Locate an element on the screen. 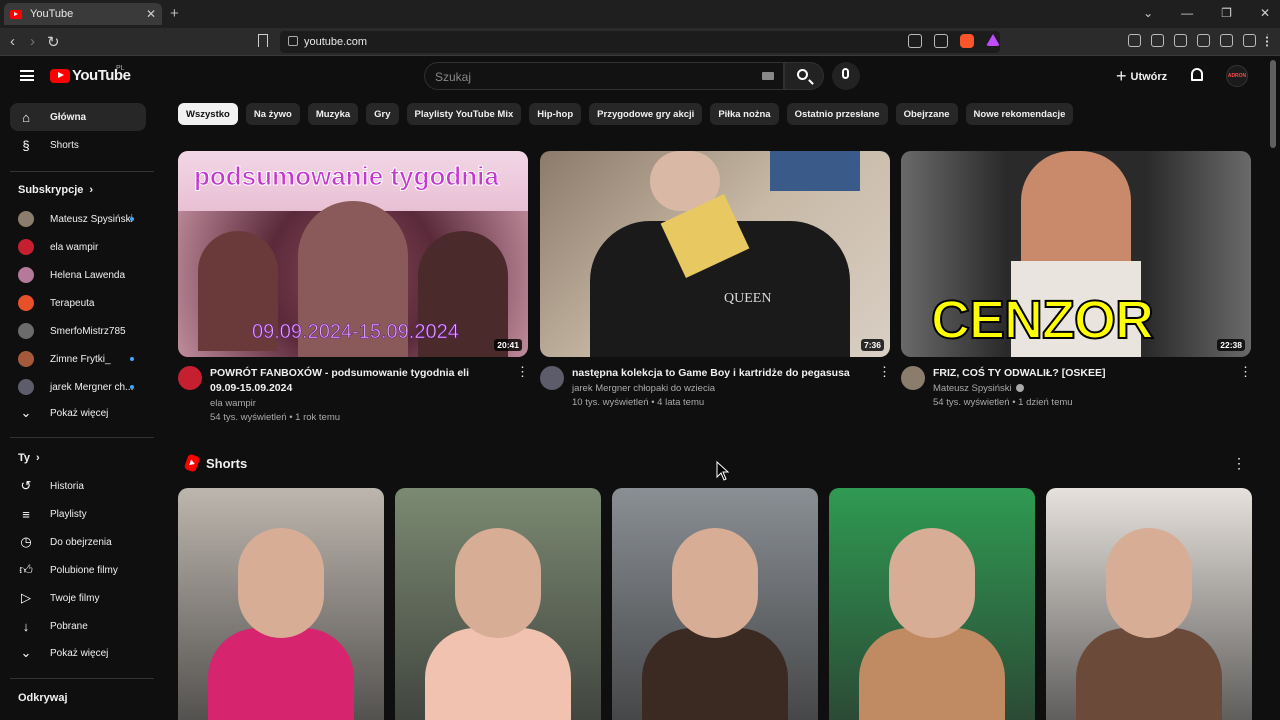 The width and height of the screenshot is (1280, 720). chip: Hip-hop is located at coordinates (555, 114).